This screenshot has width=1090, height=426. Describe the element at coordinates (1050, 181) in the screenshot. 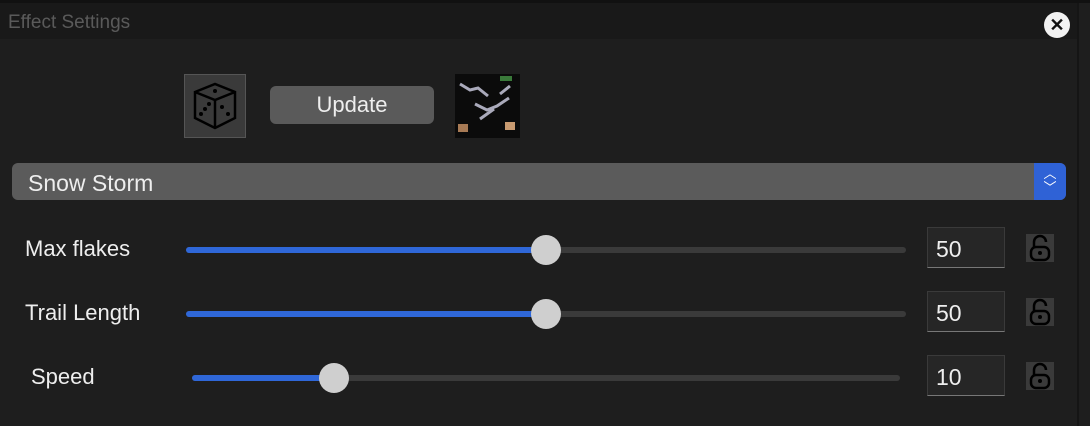

I see `chevron-up-down-icon: ︿ ﹀` at that location.